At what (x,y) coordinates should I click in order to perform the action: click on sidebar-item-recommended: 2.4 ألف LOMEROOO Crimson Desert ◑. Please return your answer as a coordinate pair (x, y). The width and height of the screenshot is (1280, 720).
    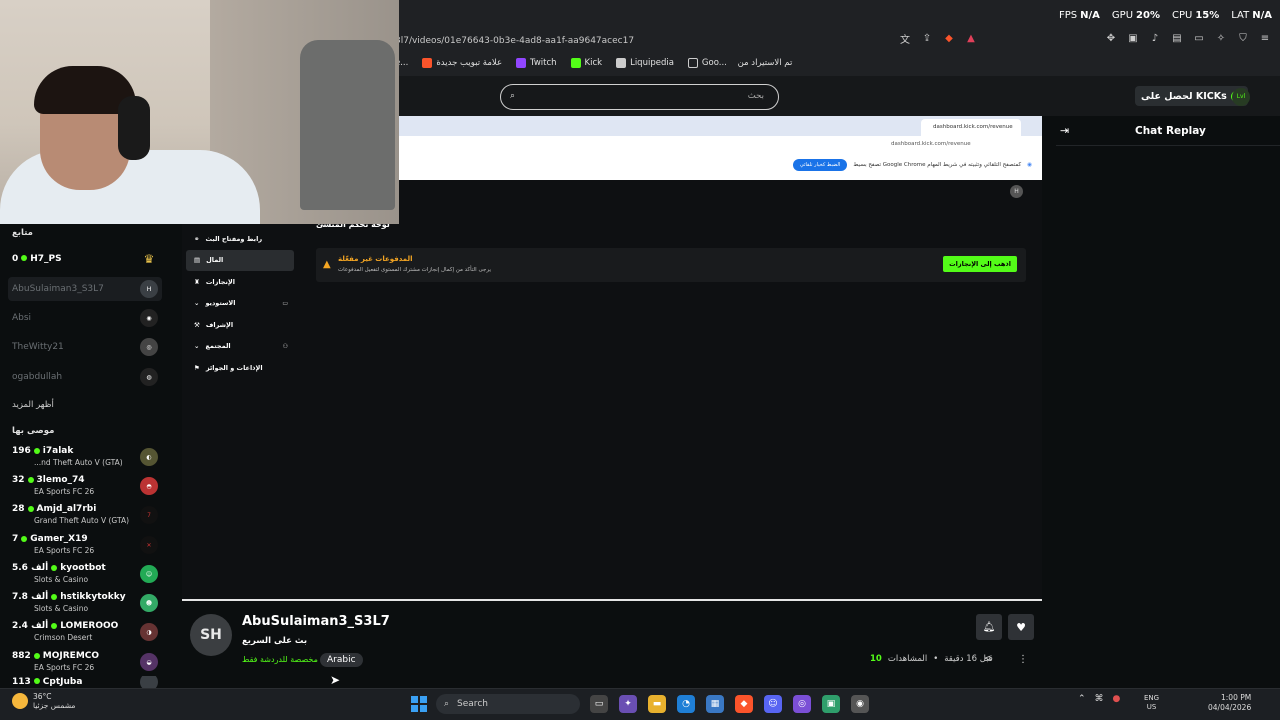
    Looking at the image, I should click on (85, 632).